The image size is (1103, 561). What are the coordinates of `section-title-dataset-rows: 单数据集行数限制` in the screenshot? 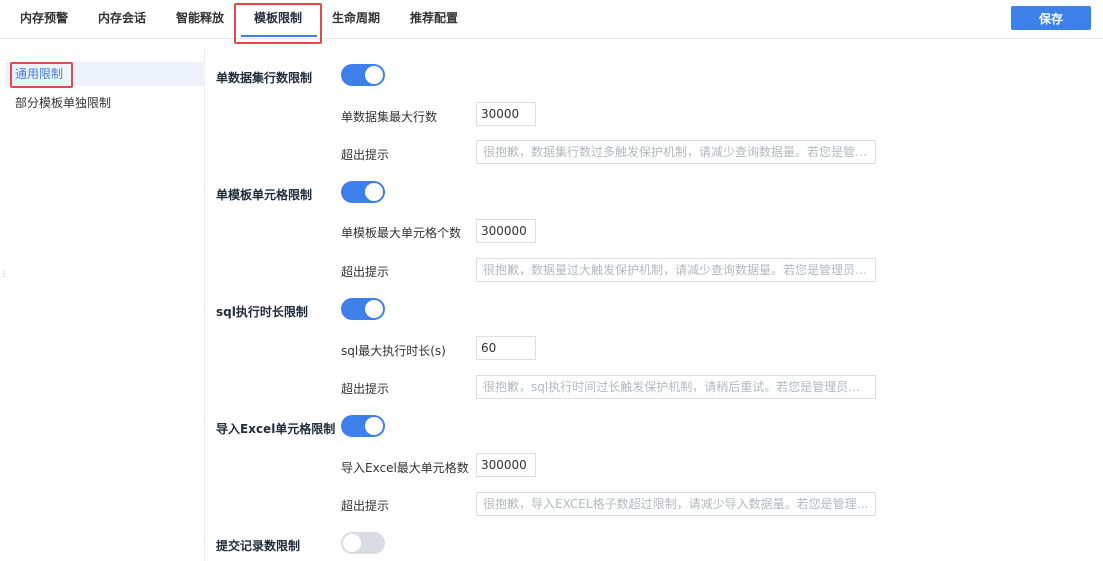 It's located at (264, 78).